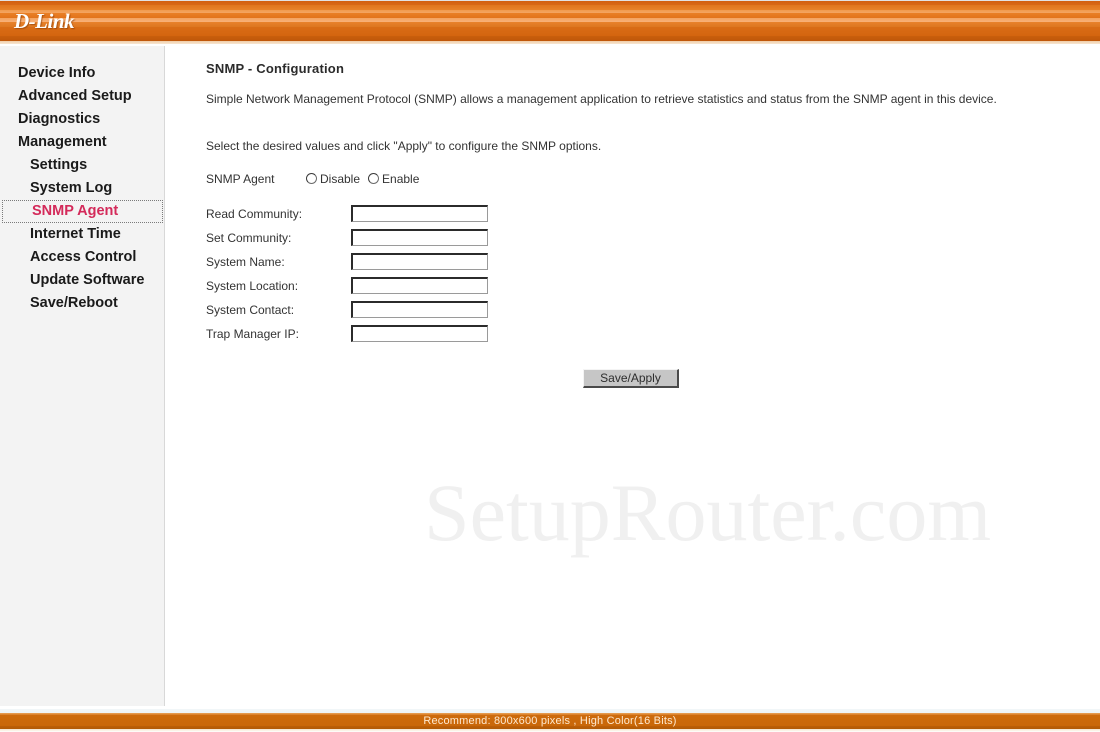 The width and height of the screenshot is (1100, 732). I want to click on snmp-agent-radio-enable: Enable, so click(393, 179).